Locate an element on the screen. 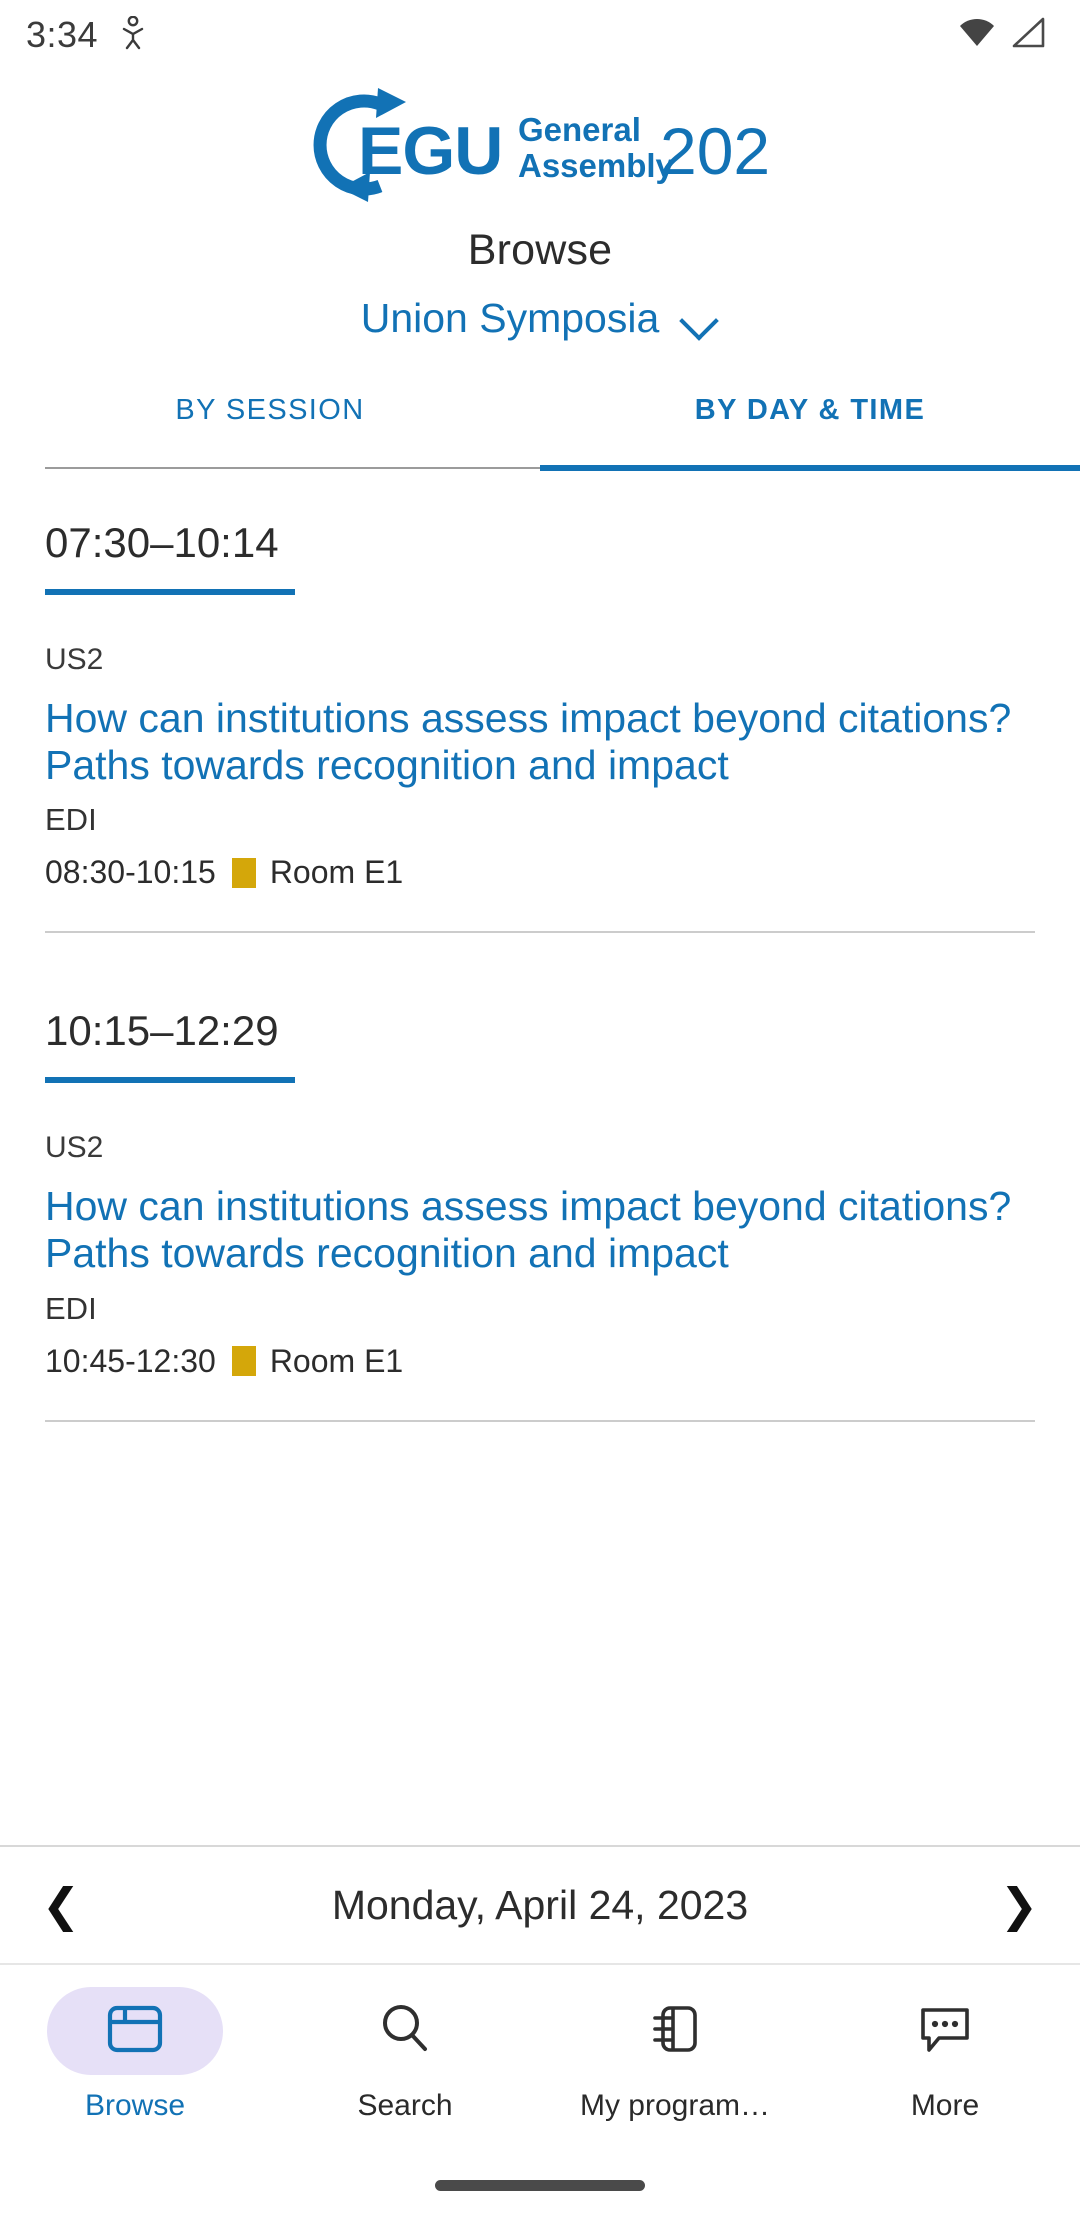 The height and width of the screenshot is (2220, 1080). nav-label-search: Search is located at coordinates (405, 2105).